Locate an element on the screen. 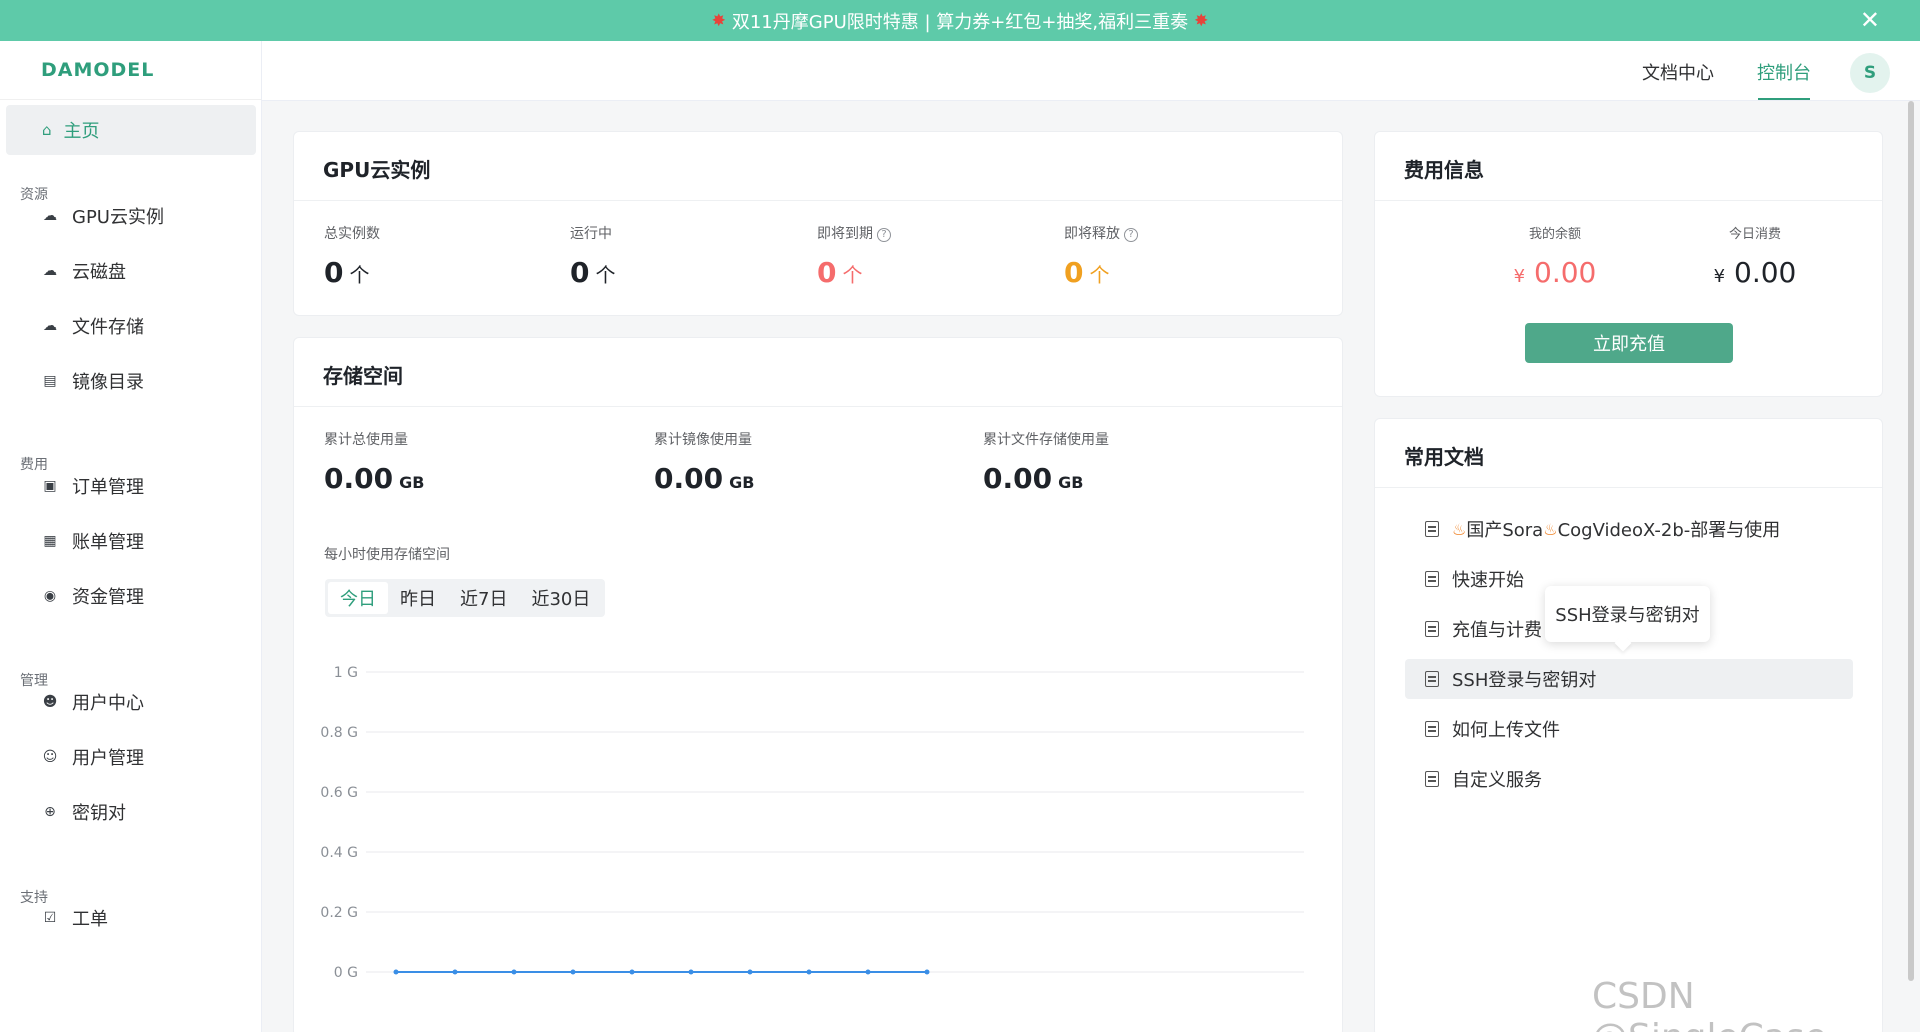  sidebar-item-label: 订单管理 is located at coordinates (108, 487).